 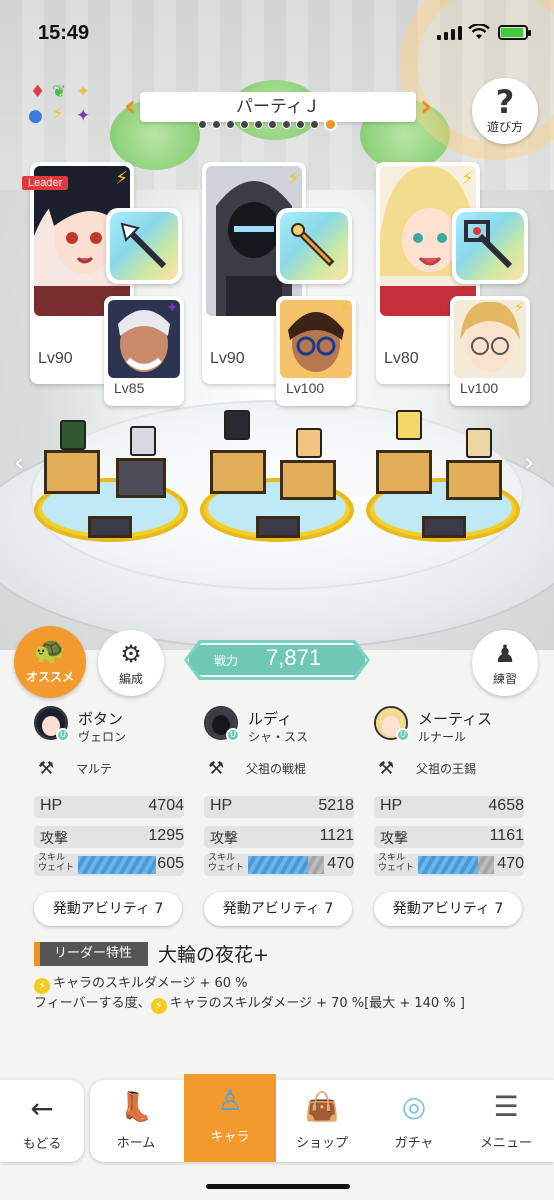 I want to click on next-party-button: ›, so click(x=426, y=108).